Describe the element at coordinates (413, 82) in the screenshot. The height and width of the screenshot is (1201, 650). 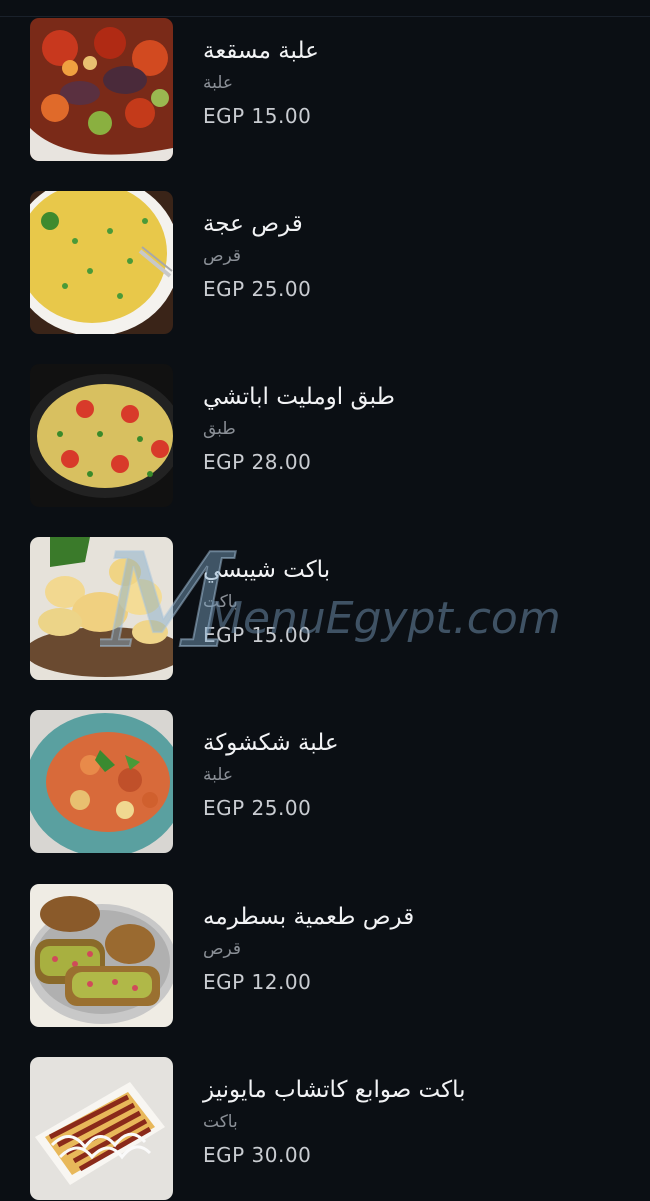
I see `item-info: علبة مسقعة علبة EGP 15.00` at that location.